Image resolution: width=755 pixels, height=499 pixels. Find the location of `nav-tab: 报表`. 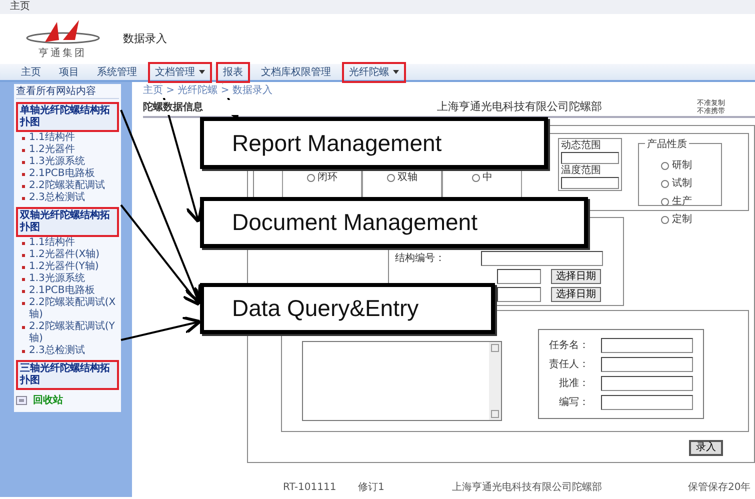

nav-tab: 报表 is located at coordinates (233, 72).